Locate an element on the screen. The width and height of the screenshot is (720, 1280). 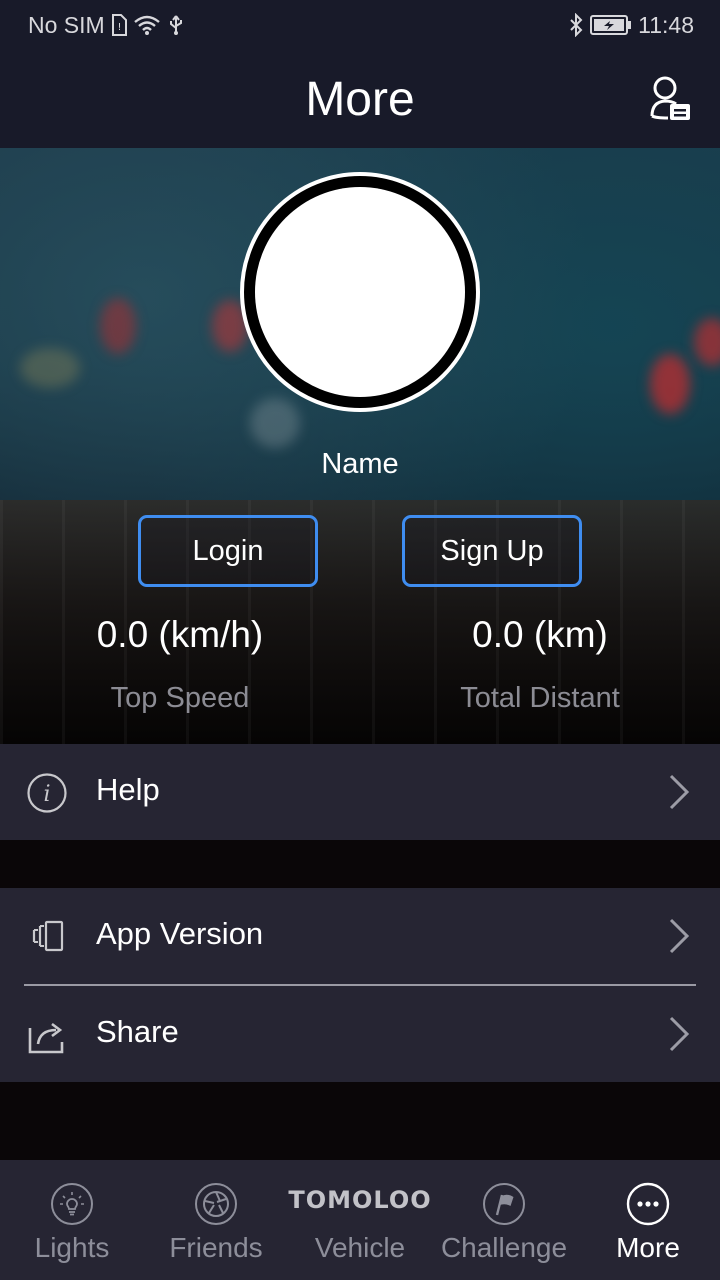
status-right: 11:48 is located at coordinates (631, 25).